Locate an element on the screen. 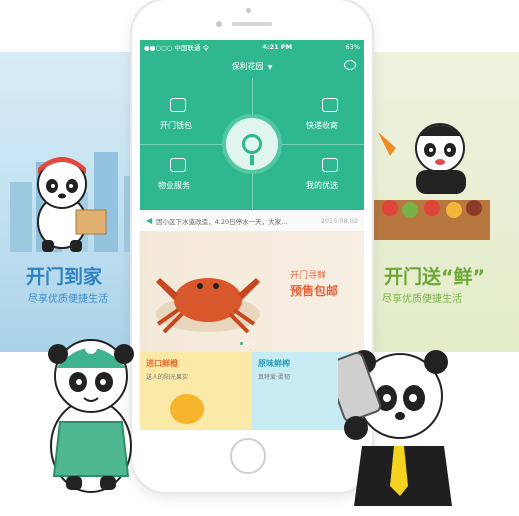 The width and height of the screenshot is (519, 516). speaker-icon: ◀ is located at coordinates (149, 220).